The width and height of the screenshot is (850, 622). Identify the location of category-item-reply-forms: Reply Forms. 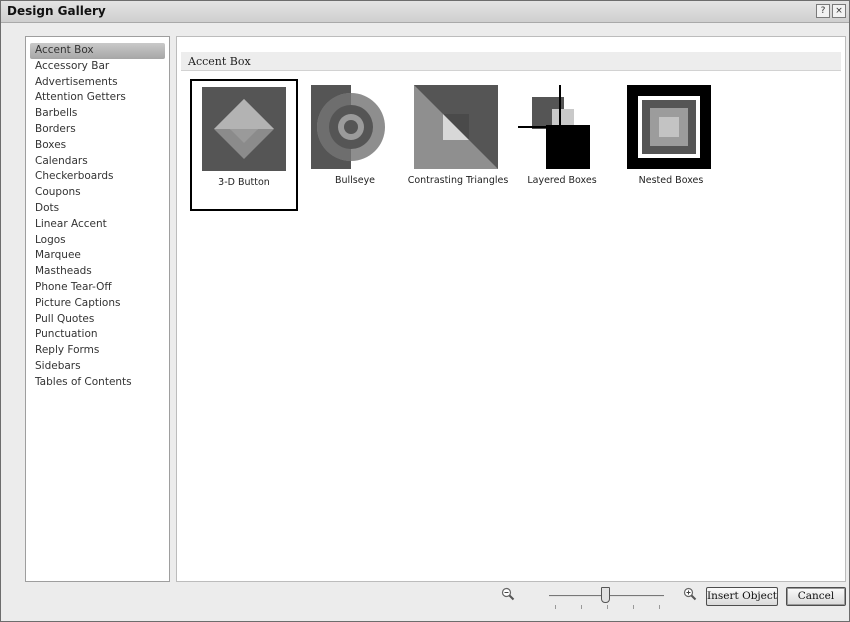
(97, 351).